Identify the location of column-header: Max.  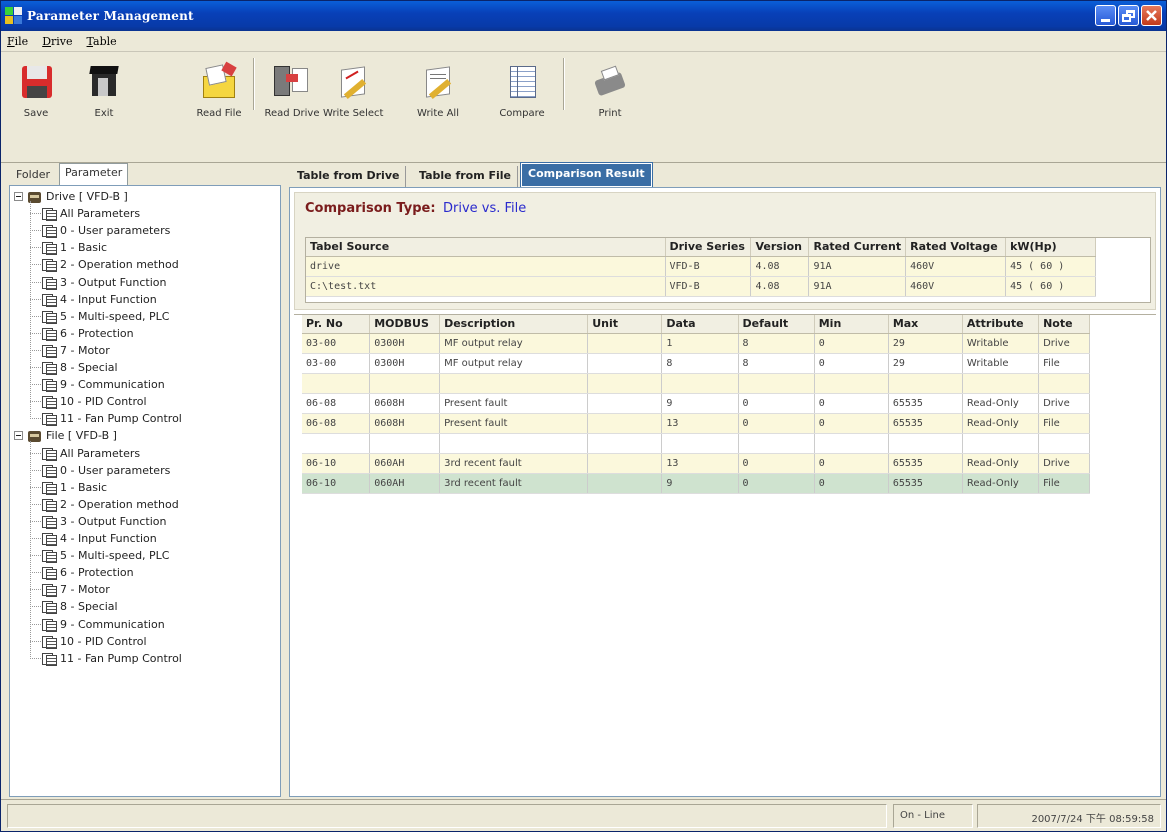
(925, 324).